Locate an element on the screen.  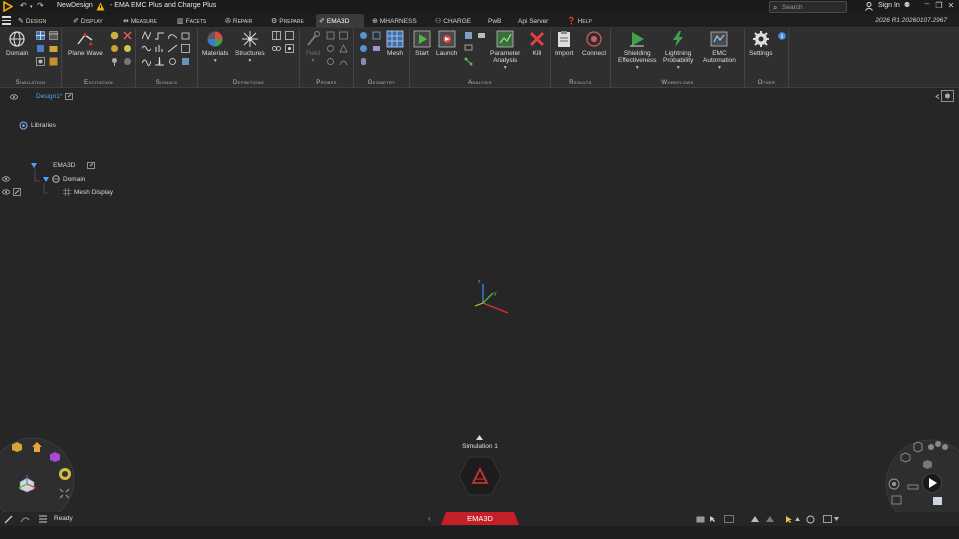
app-logo-icon is located at coordinates (8, 6).